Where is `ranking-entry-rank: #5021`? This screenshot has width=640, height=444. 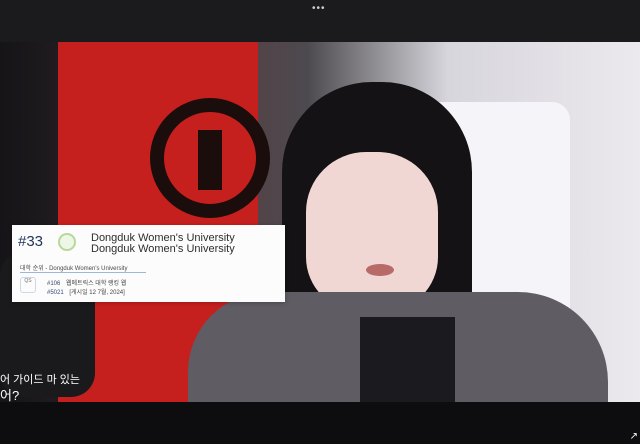
ranking-entry-rank: #5021 is located at coordinates (55, 293).